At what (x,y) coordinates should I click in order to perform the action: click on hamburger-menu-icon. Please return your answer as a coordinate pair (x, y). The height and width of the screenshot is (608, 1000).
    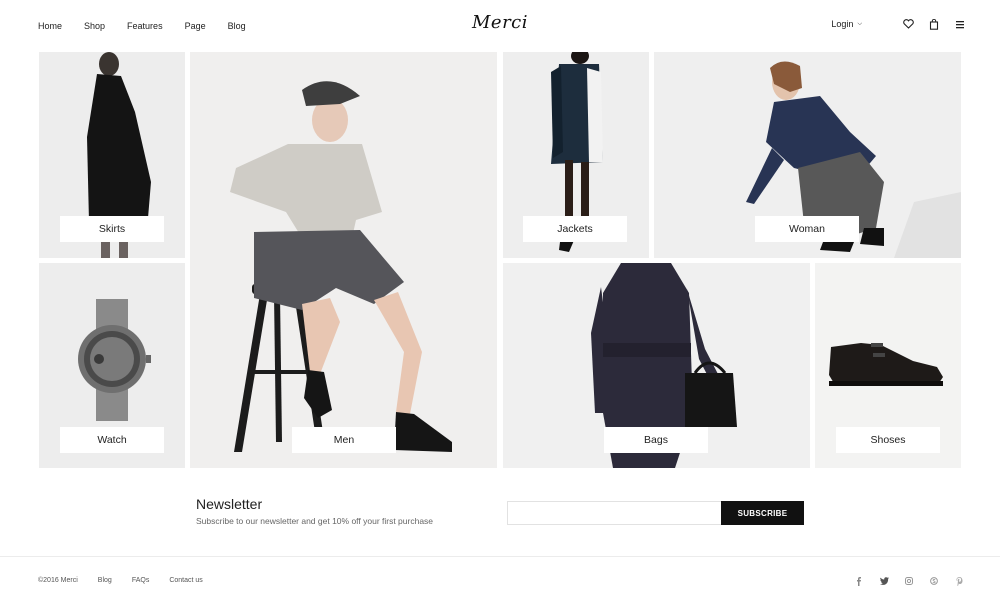
    Looking at the image, I should click on (960, 24).